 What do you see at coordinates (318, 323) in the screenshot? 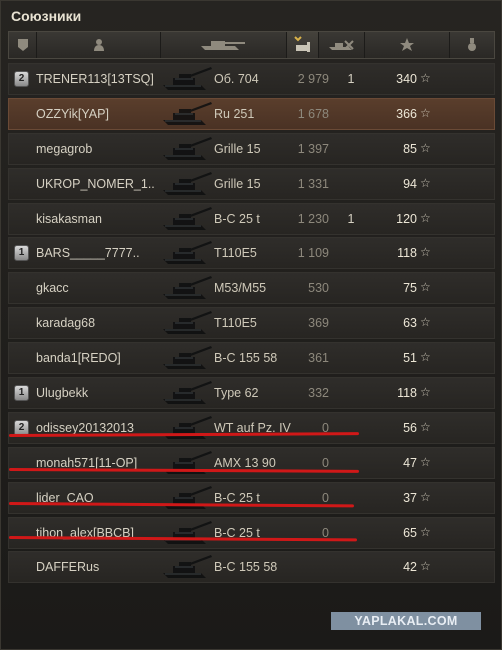
I see `damage-value: 369` at bounding box center [318, 323].